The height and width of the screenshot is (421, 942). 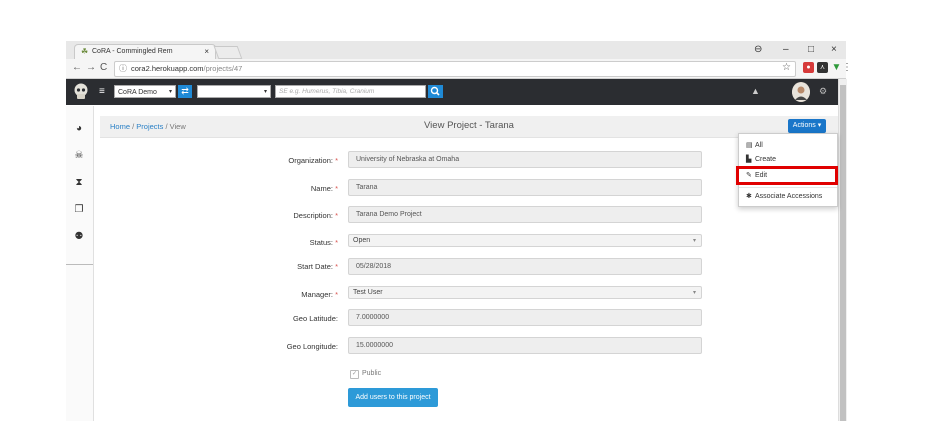 I want to click on geo-latitude-label: Geo Latitude:, so click(x=315, y=318).